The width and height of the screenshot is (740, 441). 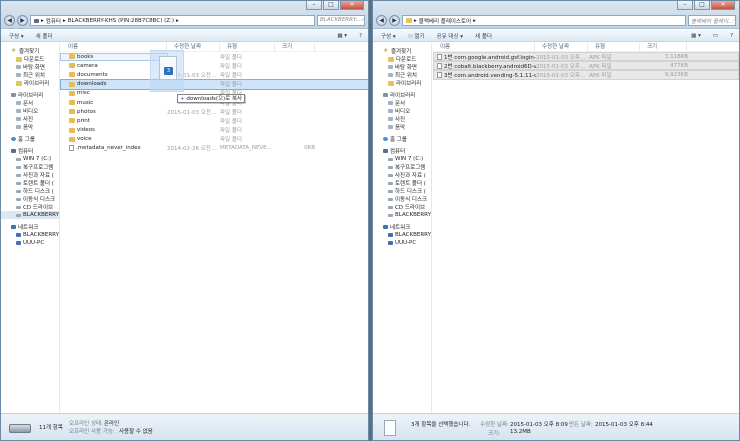 I want to click on address-bar: ▸ 블랙베리 플레이스토어 ▸, so click(x=544, y=20).